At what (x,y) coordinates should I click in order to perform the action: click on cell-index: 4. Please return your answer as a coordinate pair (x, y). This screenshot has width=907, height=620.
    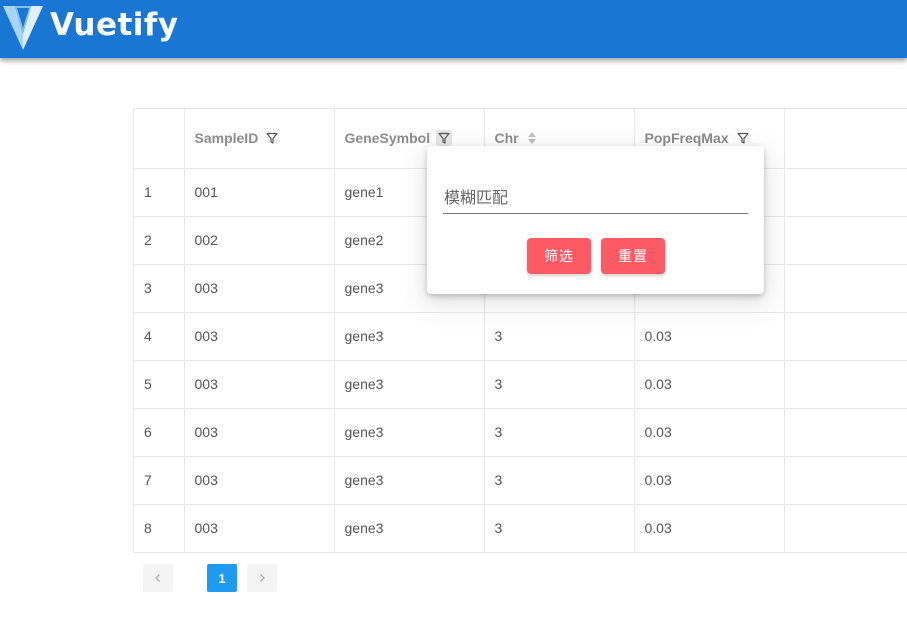
    Looking at the image, I should click on (159, 336).